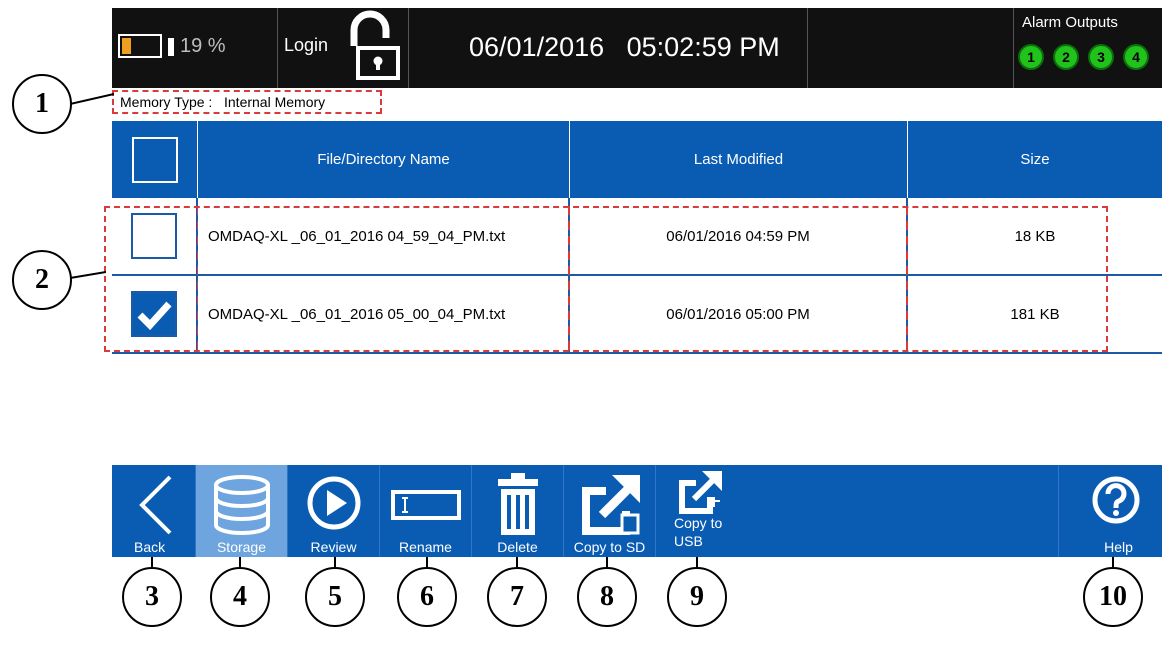  I want to click on current-datetime: 06/01/2016 05:02:59 PM, so click(624, 47).